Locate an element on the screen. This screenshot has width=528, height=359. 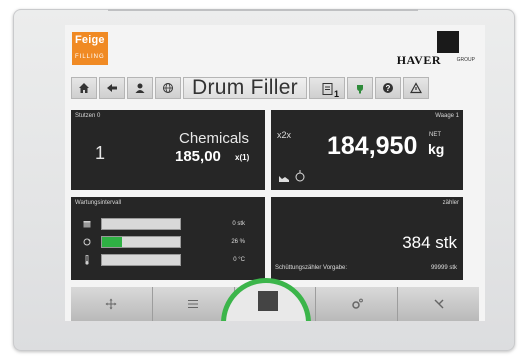
tare-icon is located at coordinates (300, 176).